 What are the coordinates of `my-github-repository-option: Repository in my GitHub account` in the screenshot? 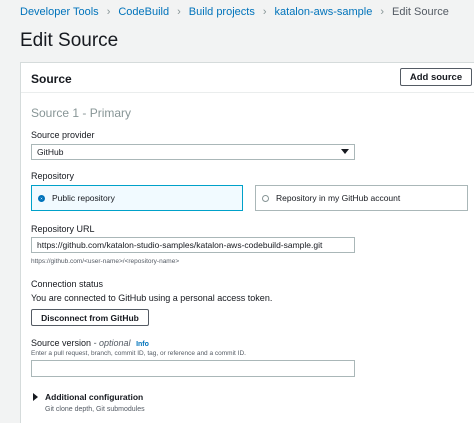 It's located at (361, 198).